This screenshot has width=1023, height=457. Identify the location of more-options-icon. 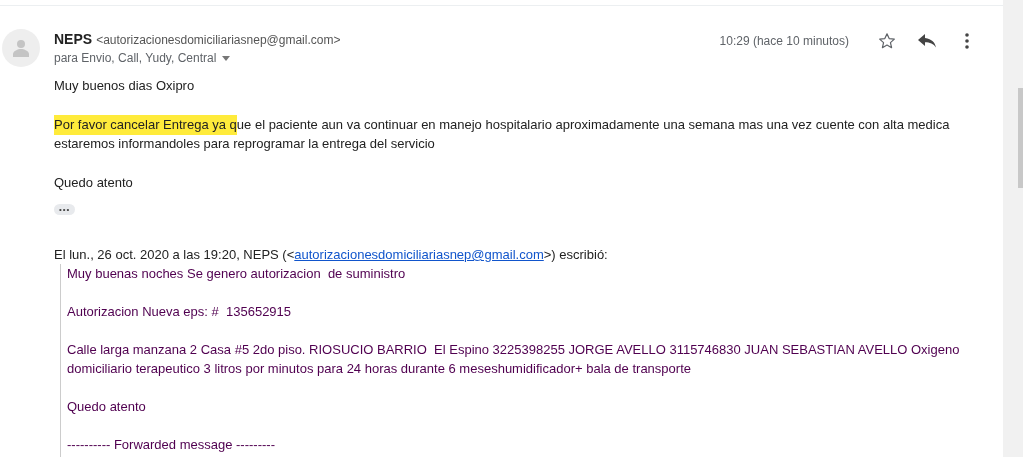
(967, 41).